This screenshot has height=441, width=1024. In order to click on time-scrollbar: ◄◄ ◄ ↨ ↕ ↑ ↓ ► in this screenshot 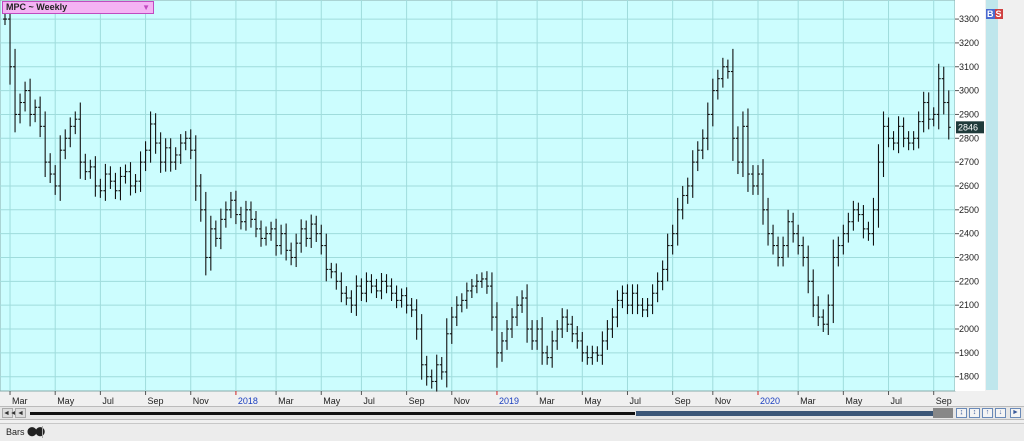, I will do `click(512, 413)`.